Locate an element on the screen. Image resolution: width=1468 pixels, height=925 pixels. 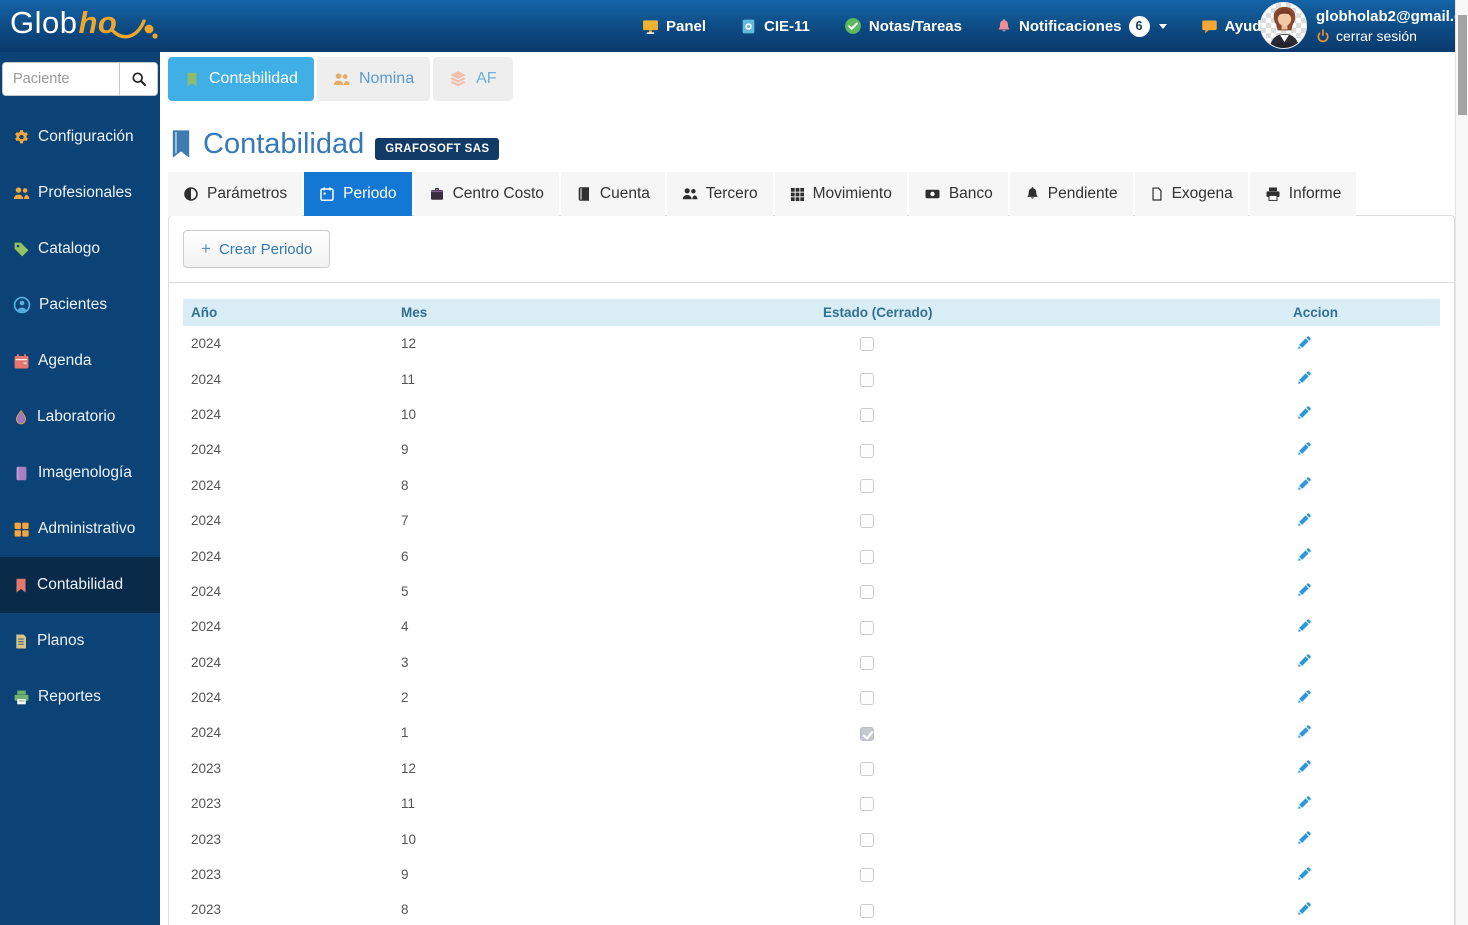
imaging-icon is located at coordinates (21, 473).